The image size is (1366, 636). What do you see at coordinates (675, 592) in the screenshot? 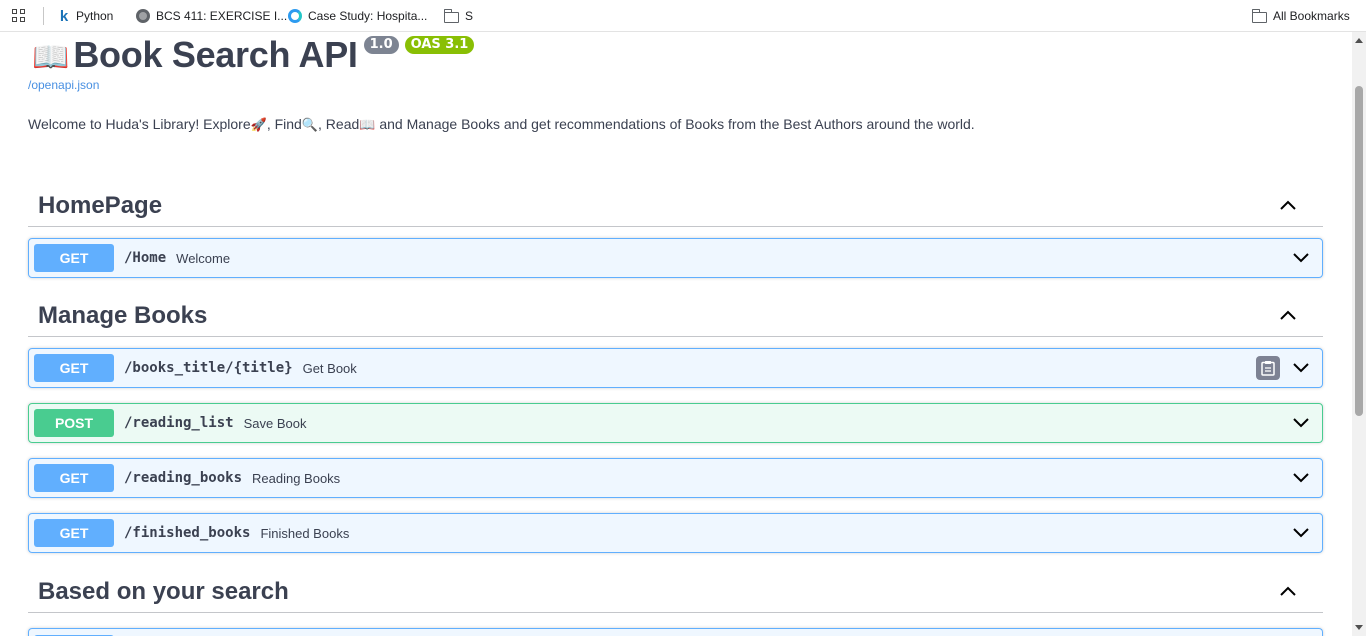
I see `tag-based-on-your-search: Based on your search` at bounding box center [675, 592].